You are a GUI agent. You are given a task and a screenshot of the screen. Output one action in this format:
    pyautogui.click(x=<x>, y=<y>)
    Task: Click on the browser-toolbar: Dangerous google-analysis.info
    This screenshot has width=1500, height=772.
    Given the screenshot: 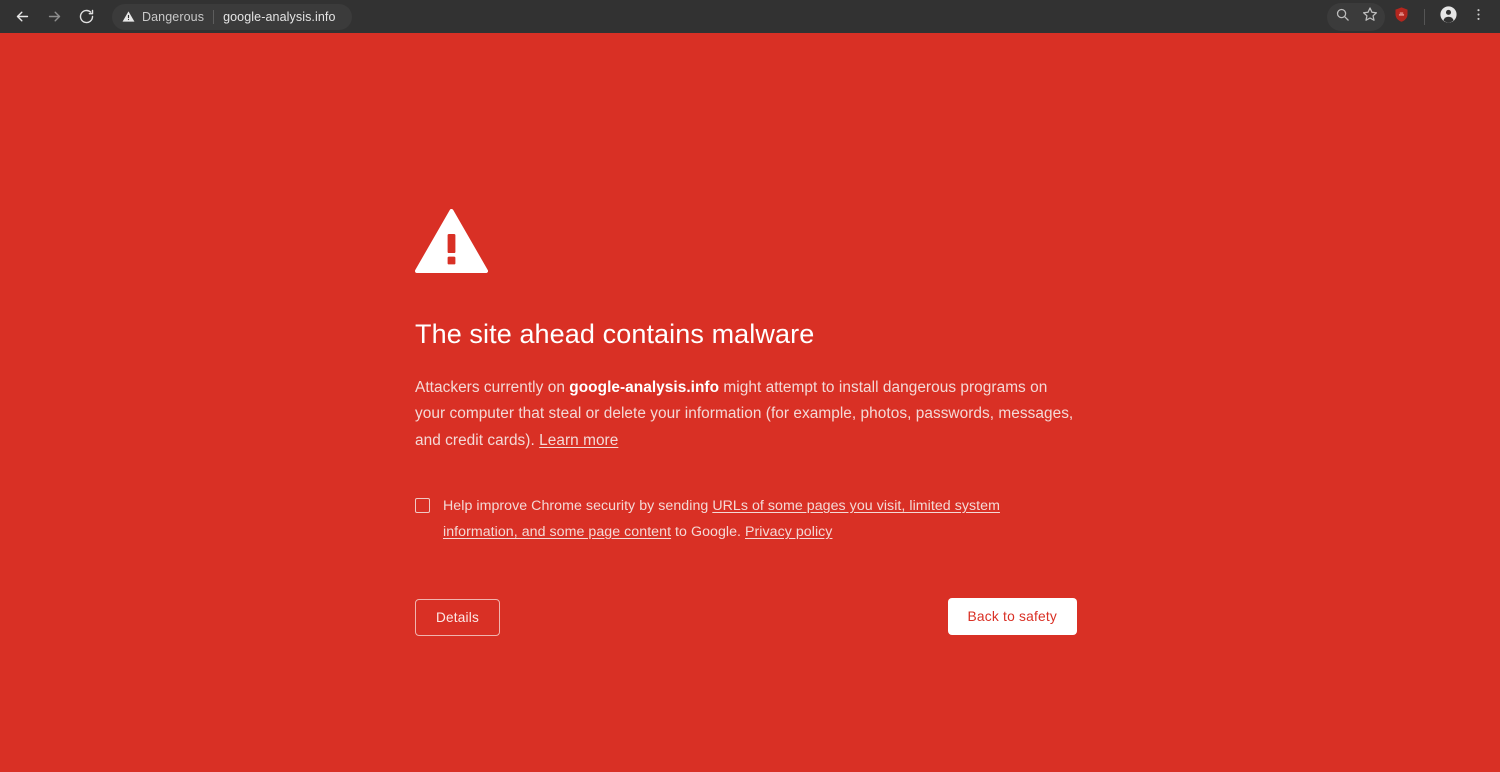 What is the action you would take?
    pyautogui.click(x=750, y=16)
    